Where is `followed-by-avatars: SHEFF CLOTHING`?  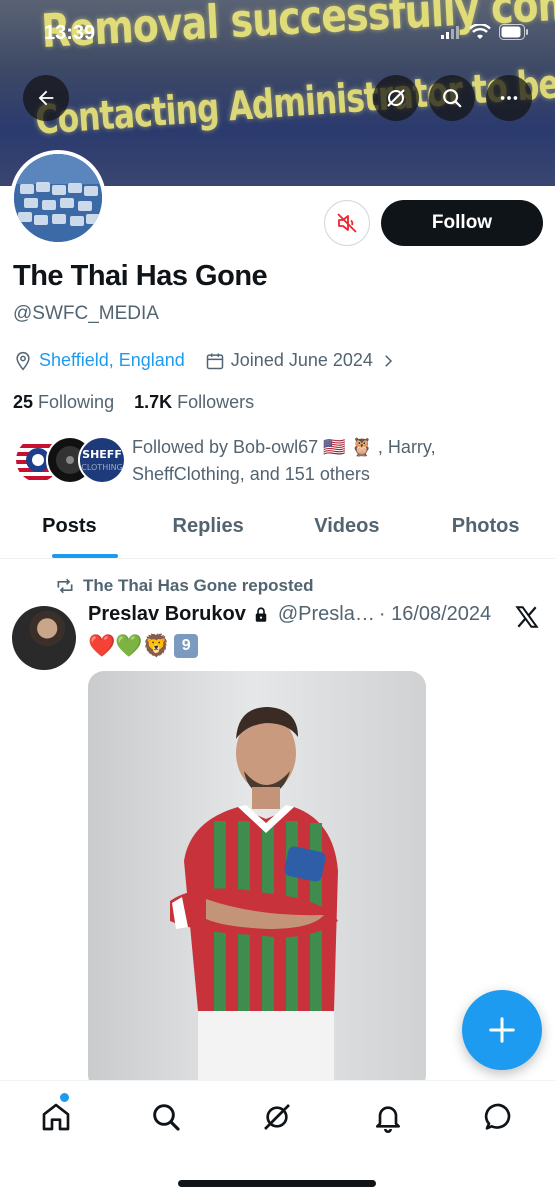 followed-by-avatars: SHEFF CLOTHING is located at coordinates (70, 460).